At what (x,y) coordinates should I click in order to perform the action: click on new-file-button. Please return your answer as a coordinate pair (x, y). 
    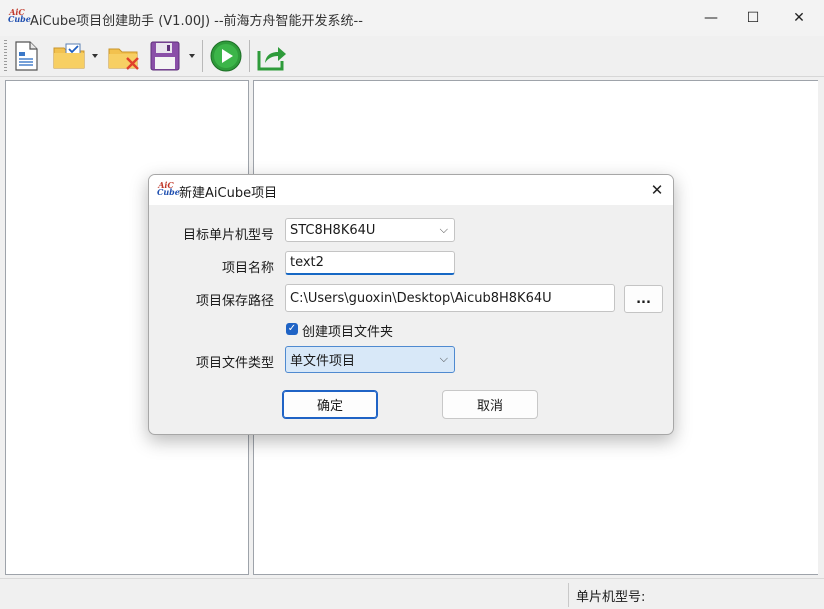
    Looking at the image, I should click on (26, 56).